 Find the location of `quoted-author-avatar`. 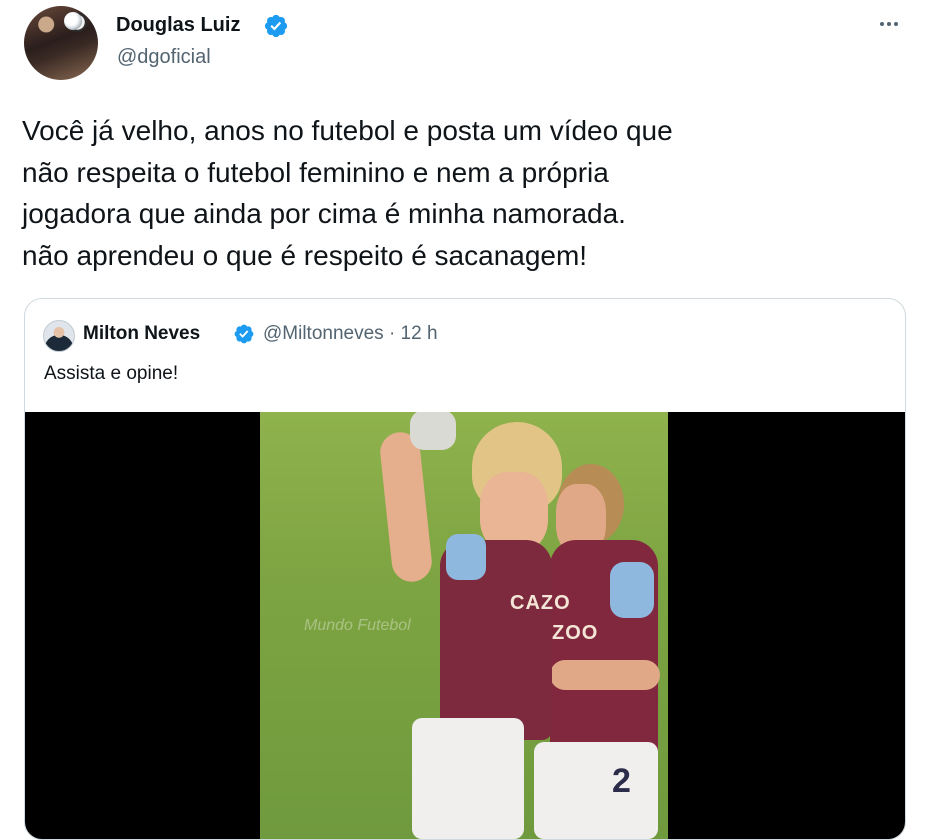

quoted-author-avatar is located at coordinates (59, 336).